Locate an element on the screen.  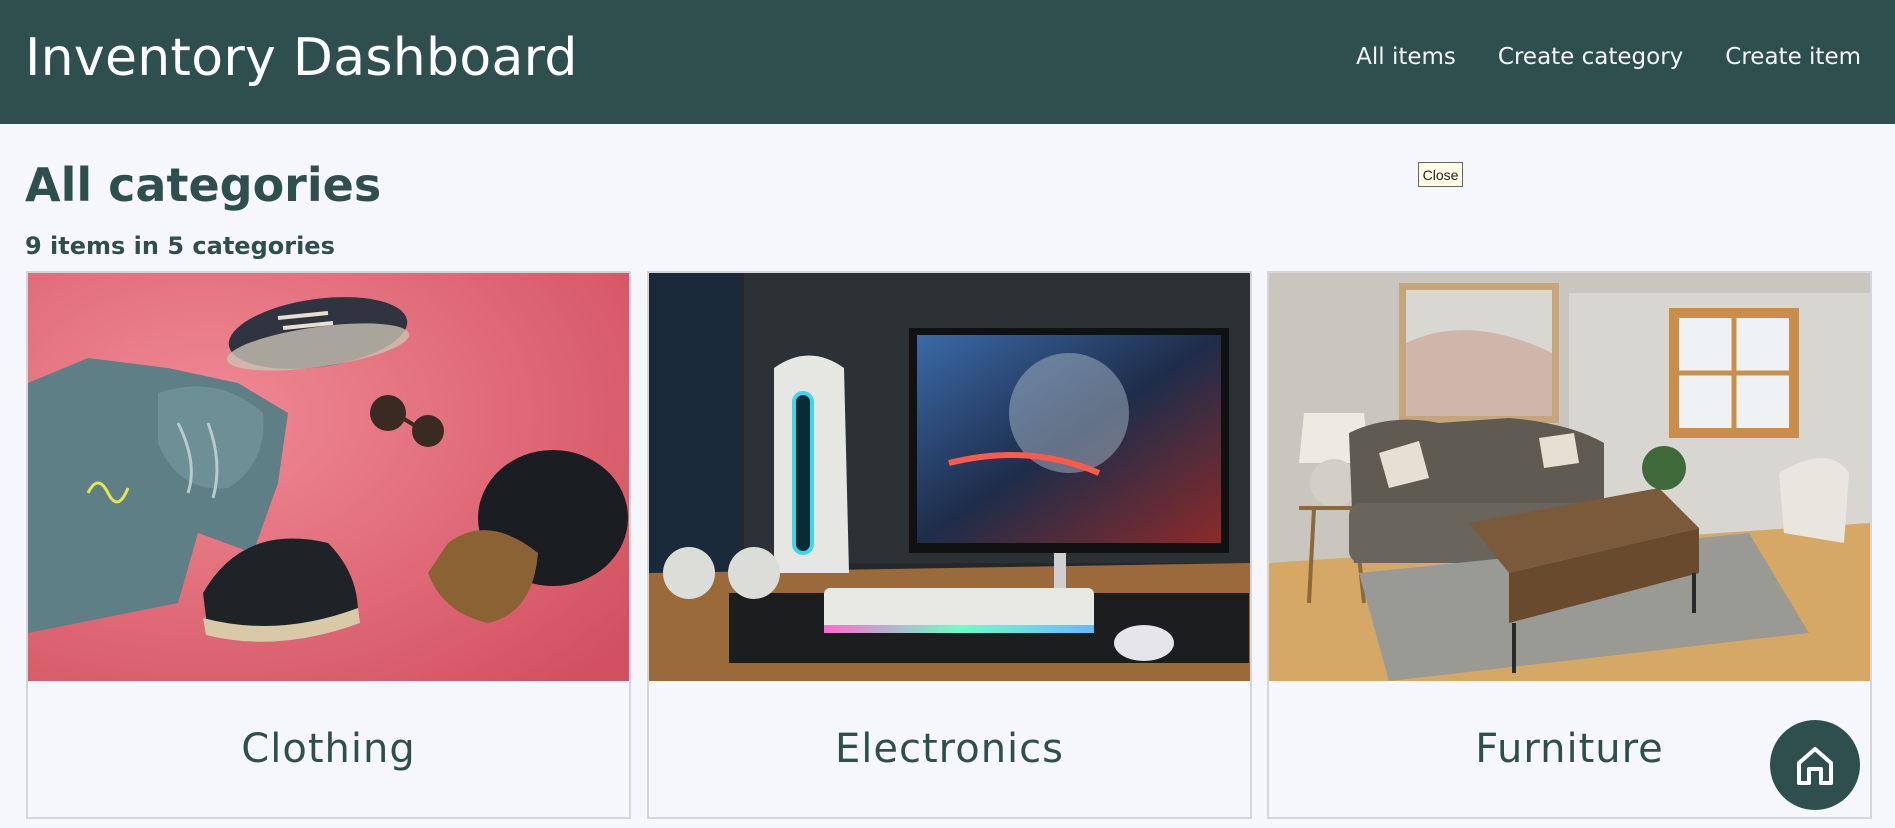
page-title: All categories is located at coordinates (203, 185).